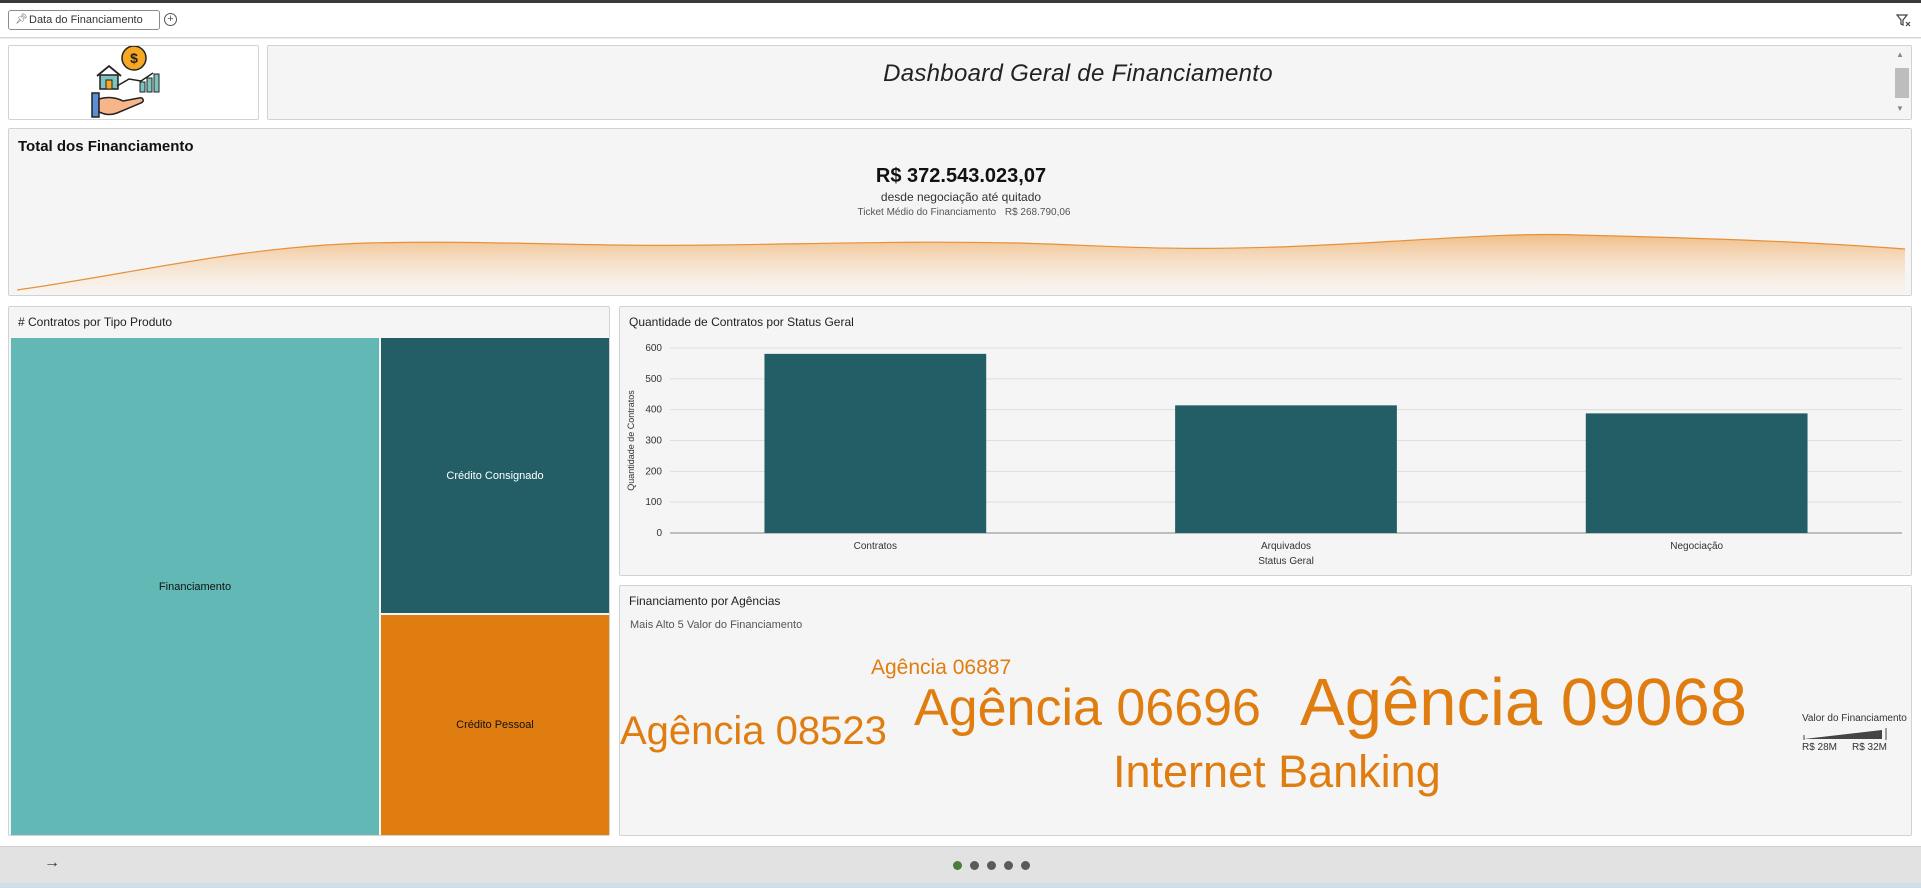 This screenshot has width=1921, height=888. What do you see at coordinates (659, 533) in the screenshot?
I see `y-tick-label: 0` at bounding box center [659, 533].